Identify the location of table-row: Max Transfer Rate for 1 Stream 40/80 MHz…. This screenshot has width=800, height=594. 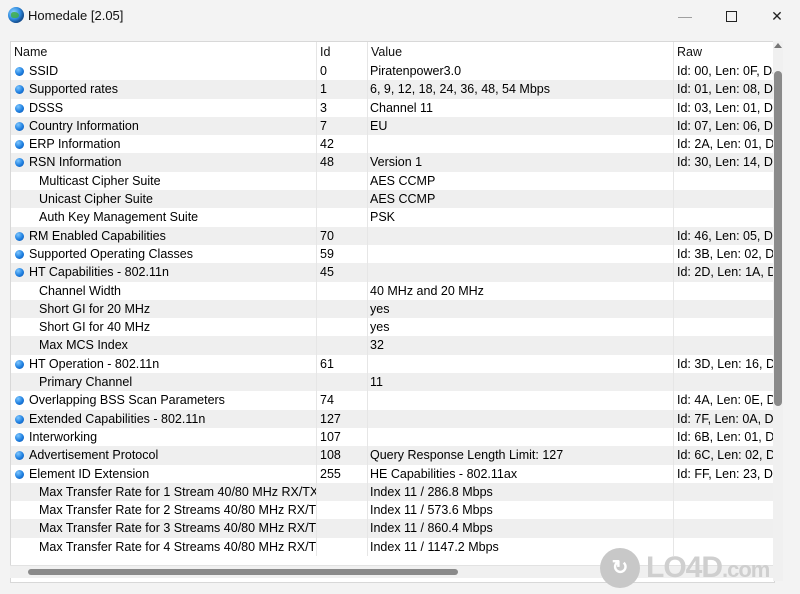
(392, 492).